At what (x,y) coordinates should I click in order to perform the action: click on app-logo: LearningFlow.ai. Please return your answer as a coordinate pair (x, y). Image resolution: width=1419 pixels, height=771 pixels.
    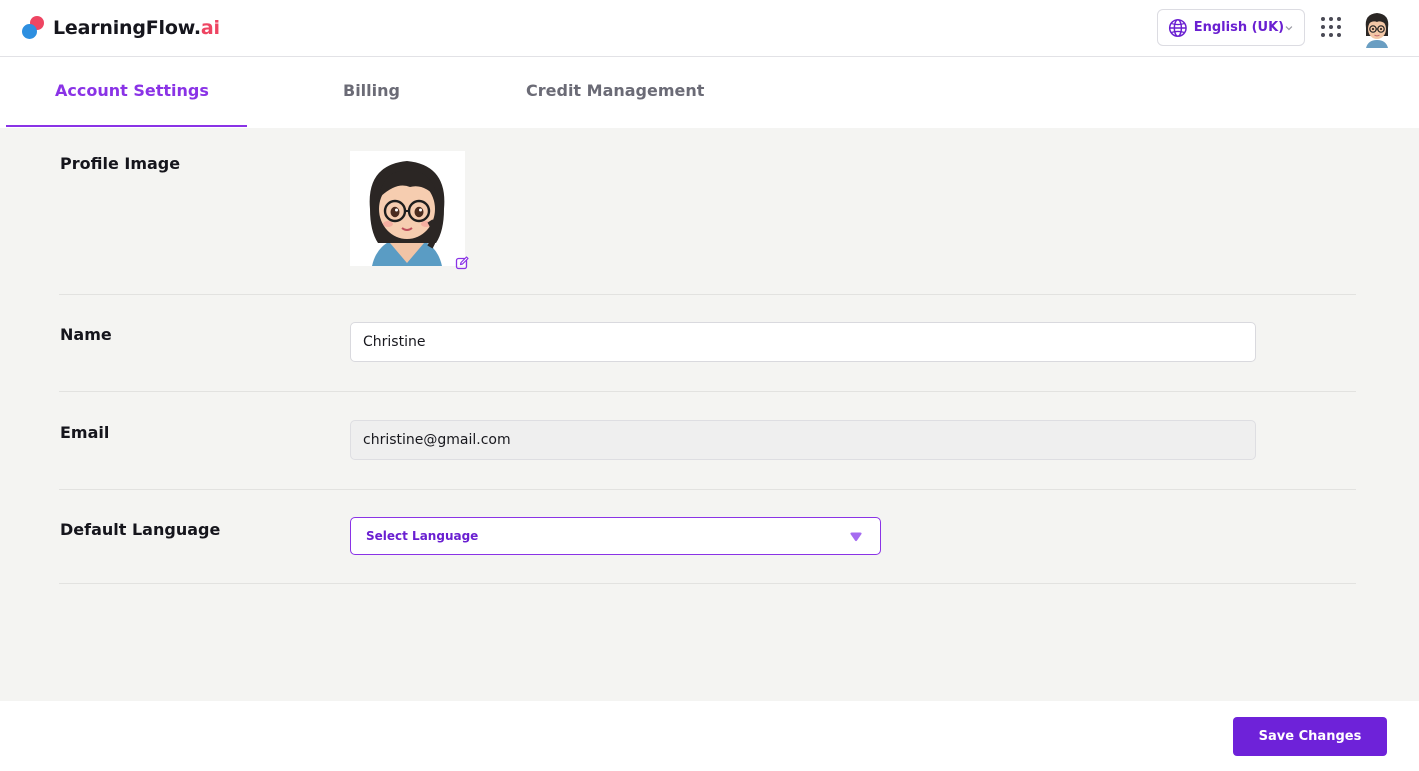
    Looking at the image, I should click on (120, 28).